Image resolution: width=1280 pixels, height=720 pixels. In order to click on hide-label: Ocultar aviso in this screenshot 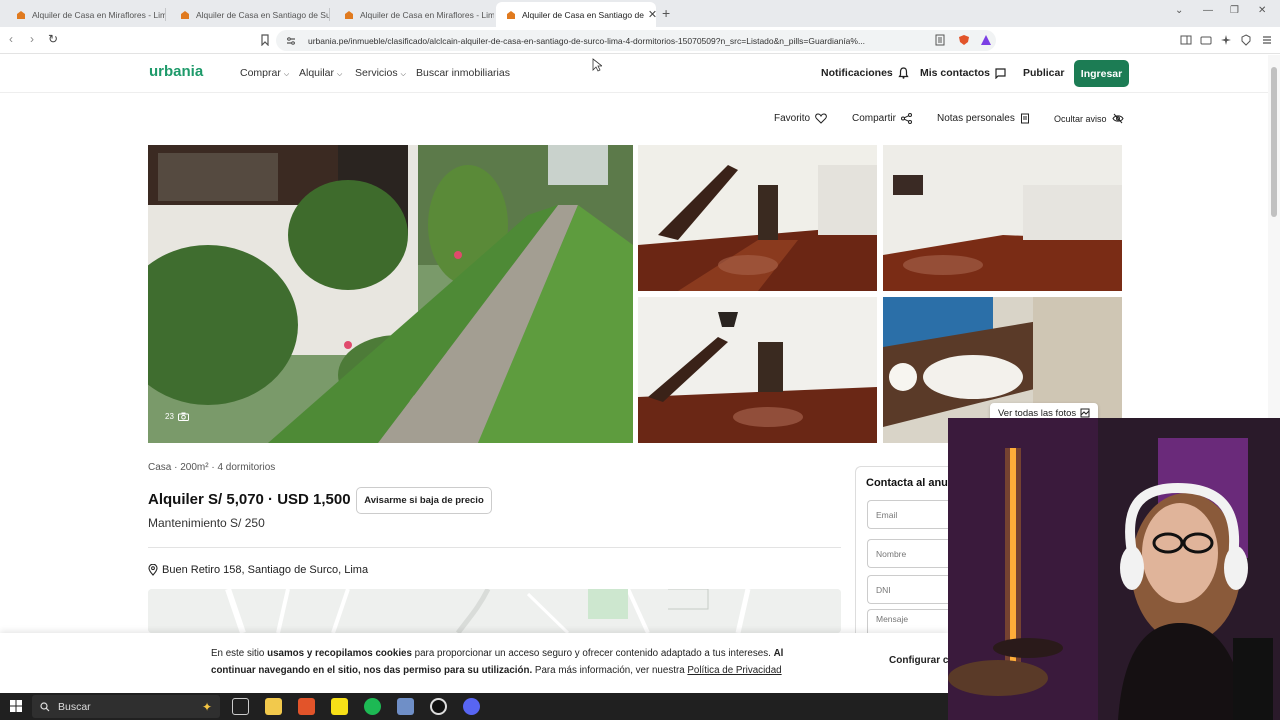, I will do `click(1080, 118)`.